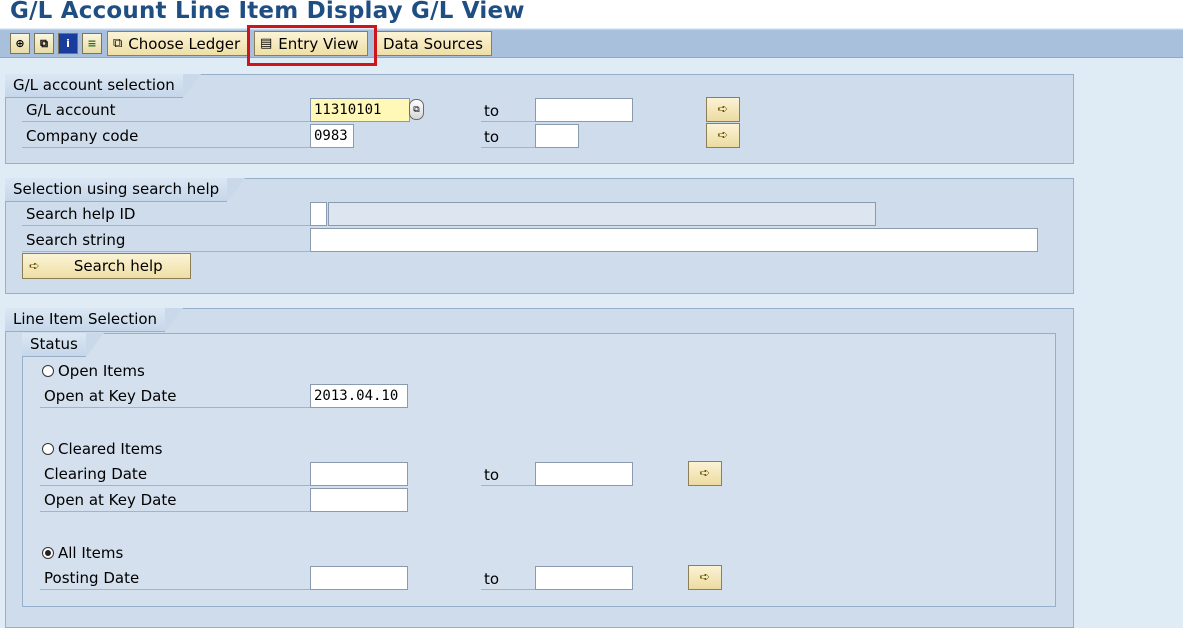 The image size is (1183, 628). I want to click on clearing-date-label: Clearing Date, so click(96, 474).